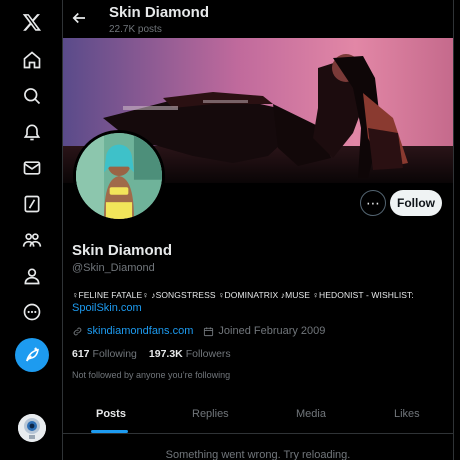 The width and height of the screenshot is (460, 460). Describe the element at coordinates (32, 96) in the screenshot. I see `search-icon` at that location.